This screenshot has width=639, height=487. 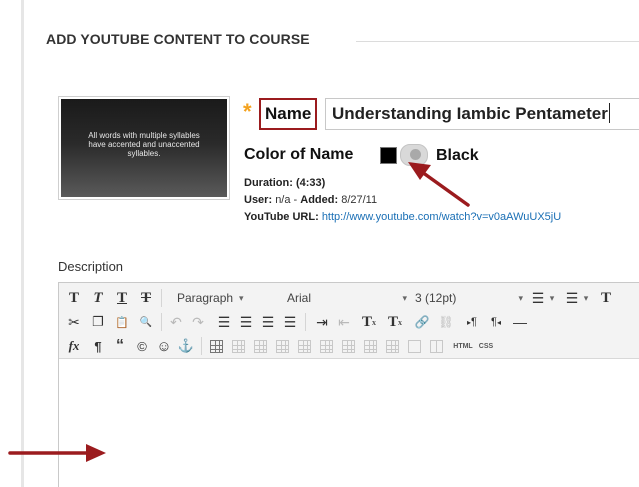 What do you see at coordinates (246, 322) in the screenshot?
I see `align-center-icon: ☰` at bounding box center [246, 322].